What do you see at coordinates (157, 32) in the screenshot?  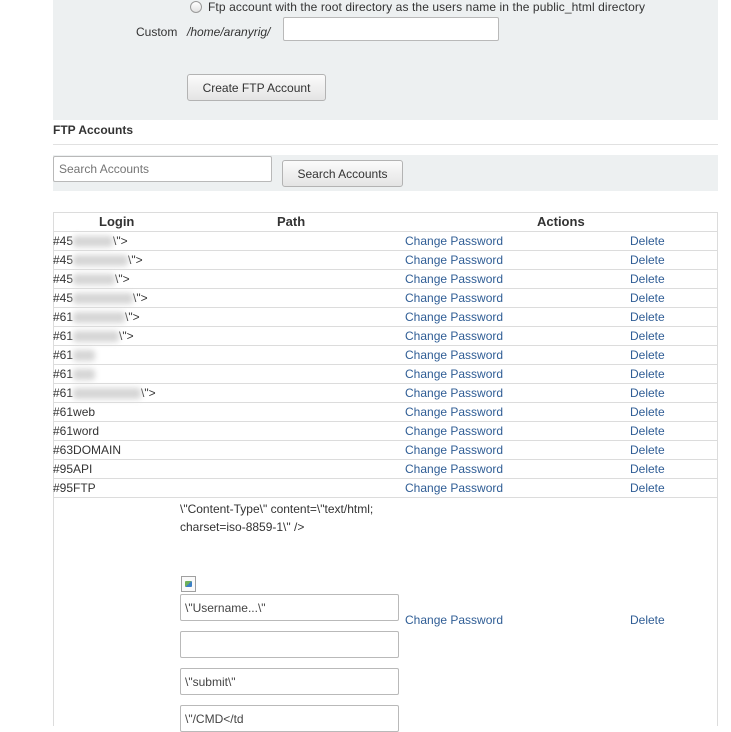 I see `custom-label: Custom` at bounding box center [157, 32].